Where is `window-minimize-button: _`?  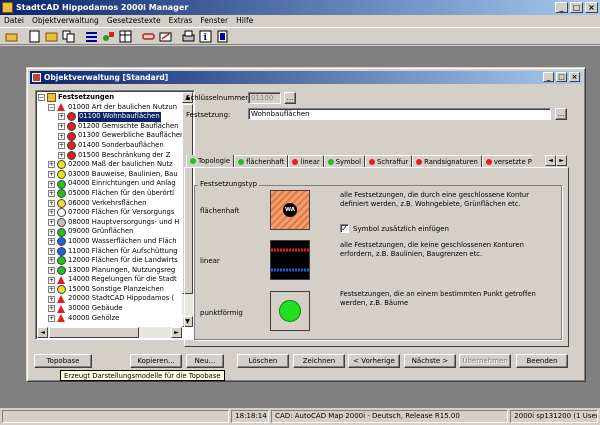
window-minimize-button: _ is located at coordinates (548, 77).